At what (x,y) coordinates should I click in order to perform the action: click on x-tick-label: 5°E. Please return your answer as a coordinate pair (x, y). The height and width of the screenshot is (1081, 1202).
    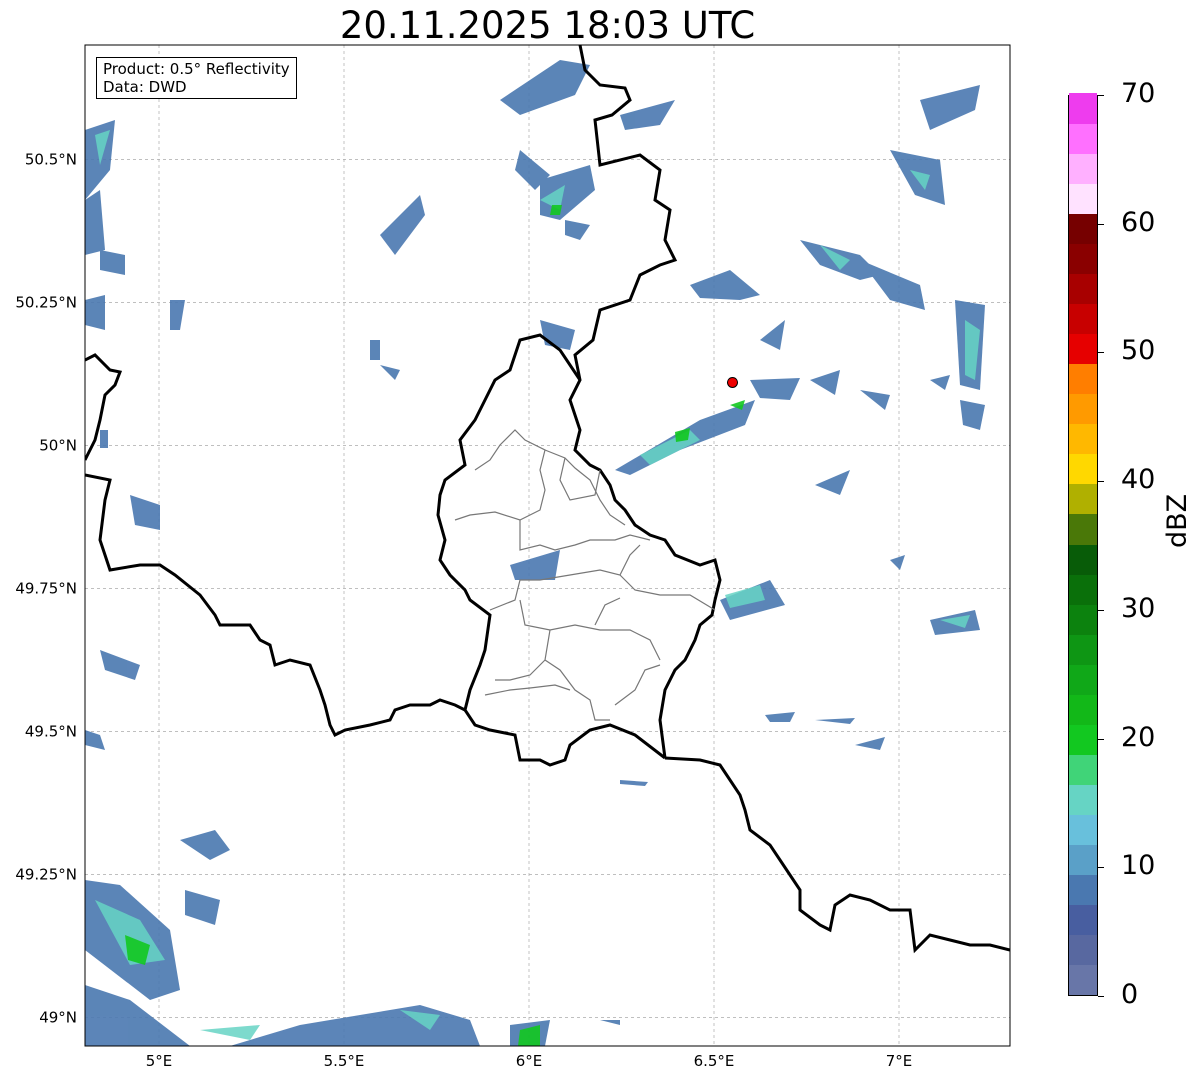
    Looking at the image, I should click on (159, 1061).